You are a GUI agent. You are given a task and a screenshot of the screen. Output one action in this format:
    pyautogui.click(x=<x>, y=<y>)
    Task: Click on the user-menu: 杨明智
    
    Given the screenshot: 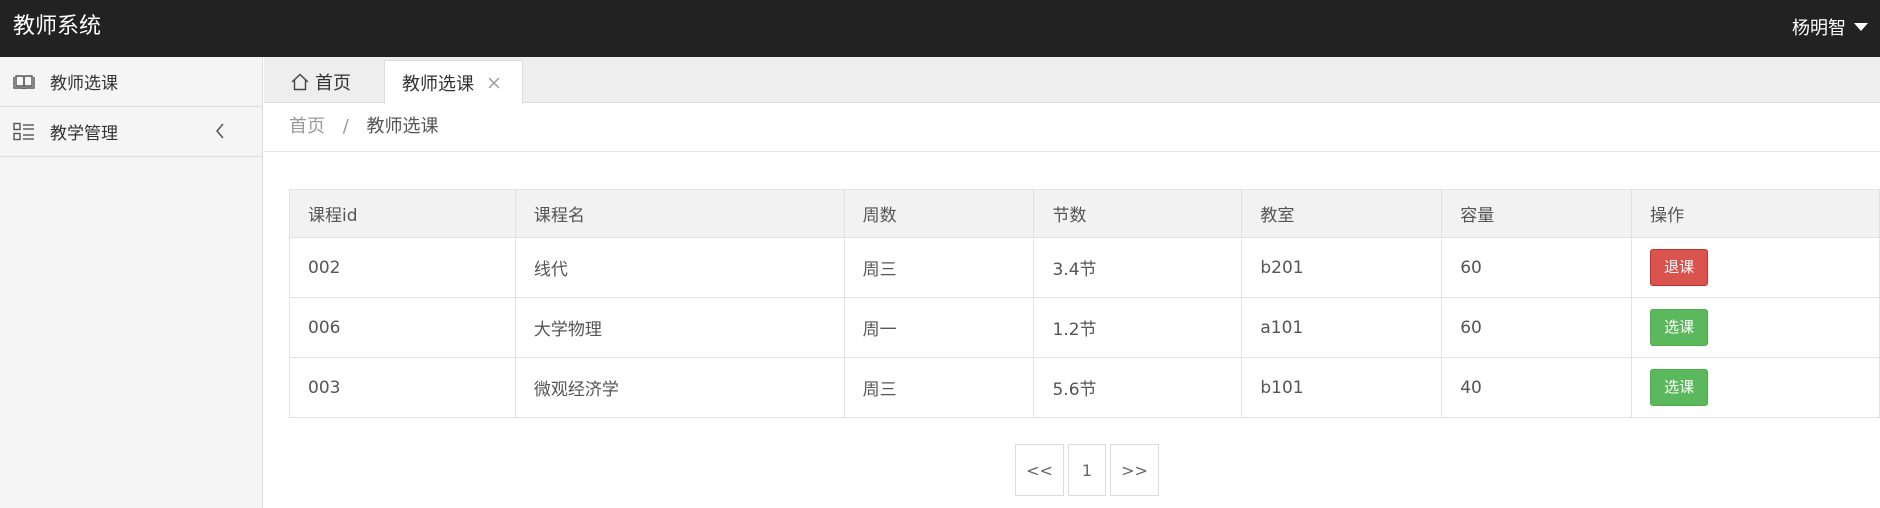 What is the action you would take?
    pyautogui.click(x=1830, y=28)
    